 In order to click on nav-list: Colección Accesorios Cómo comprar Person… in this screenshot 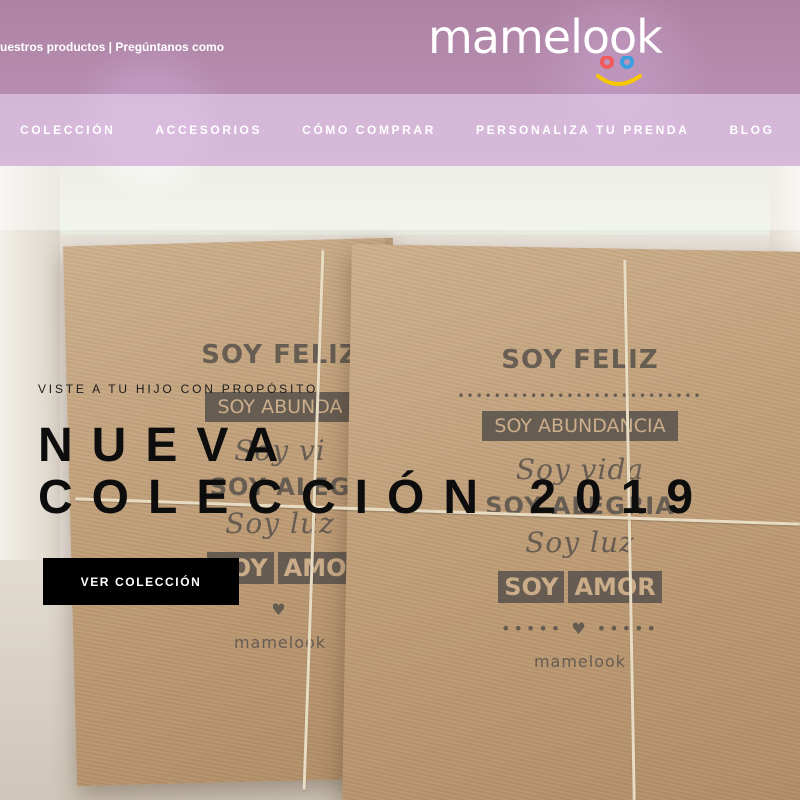, I will do `click(410, 130)`.